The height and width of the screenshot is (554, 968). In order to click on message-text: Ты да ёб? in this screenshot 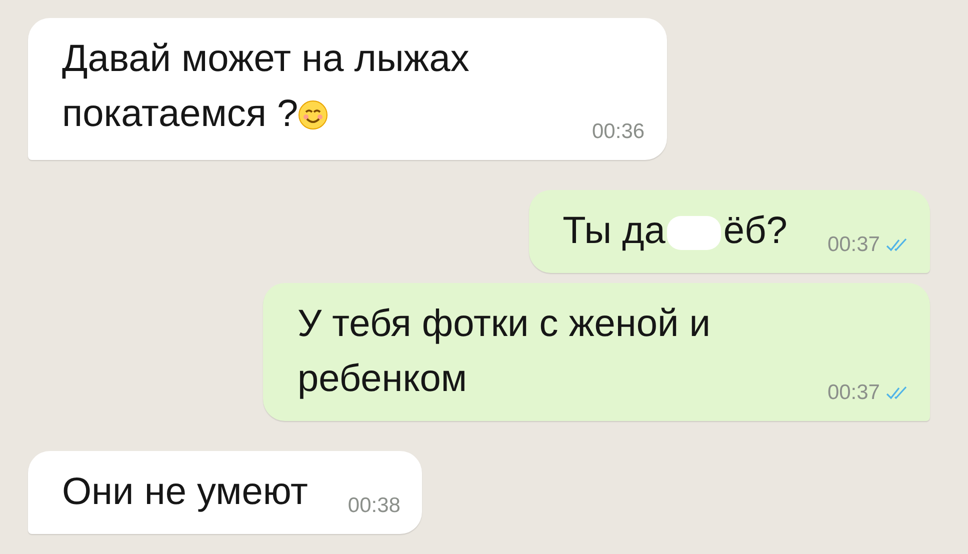, I will do `click(675, 231)`.